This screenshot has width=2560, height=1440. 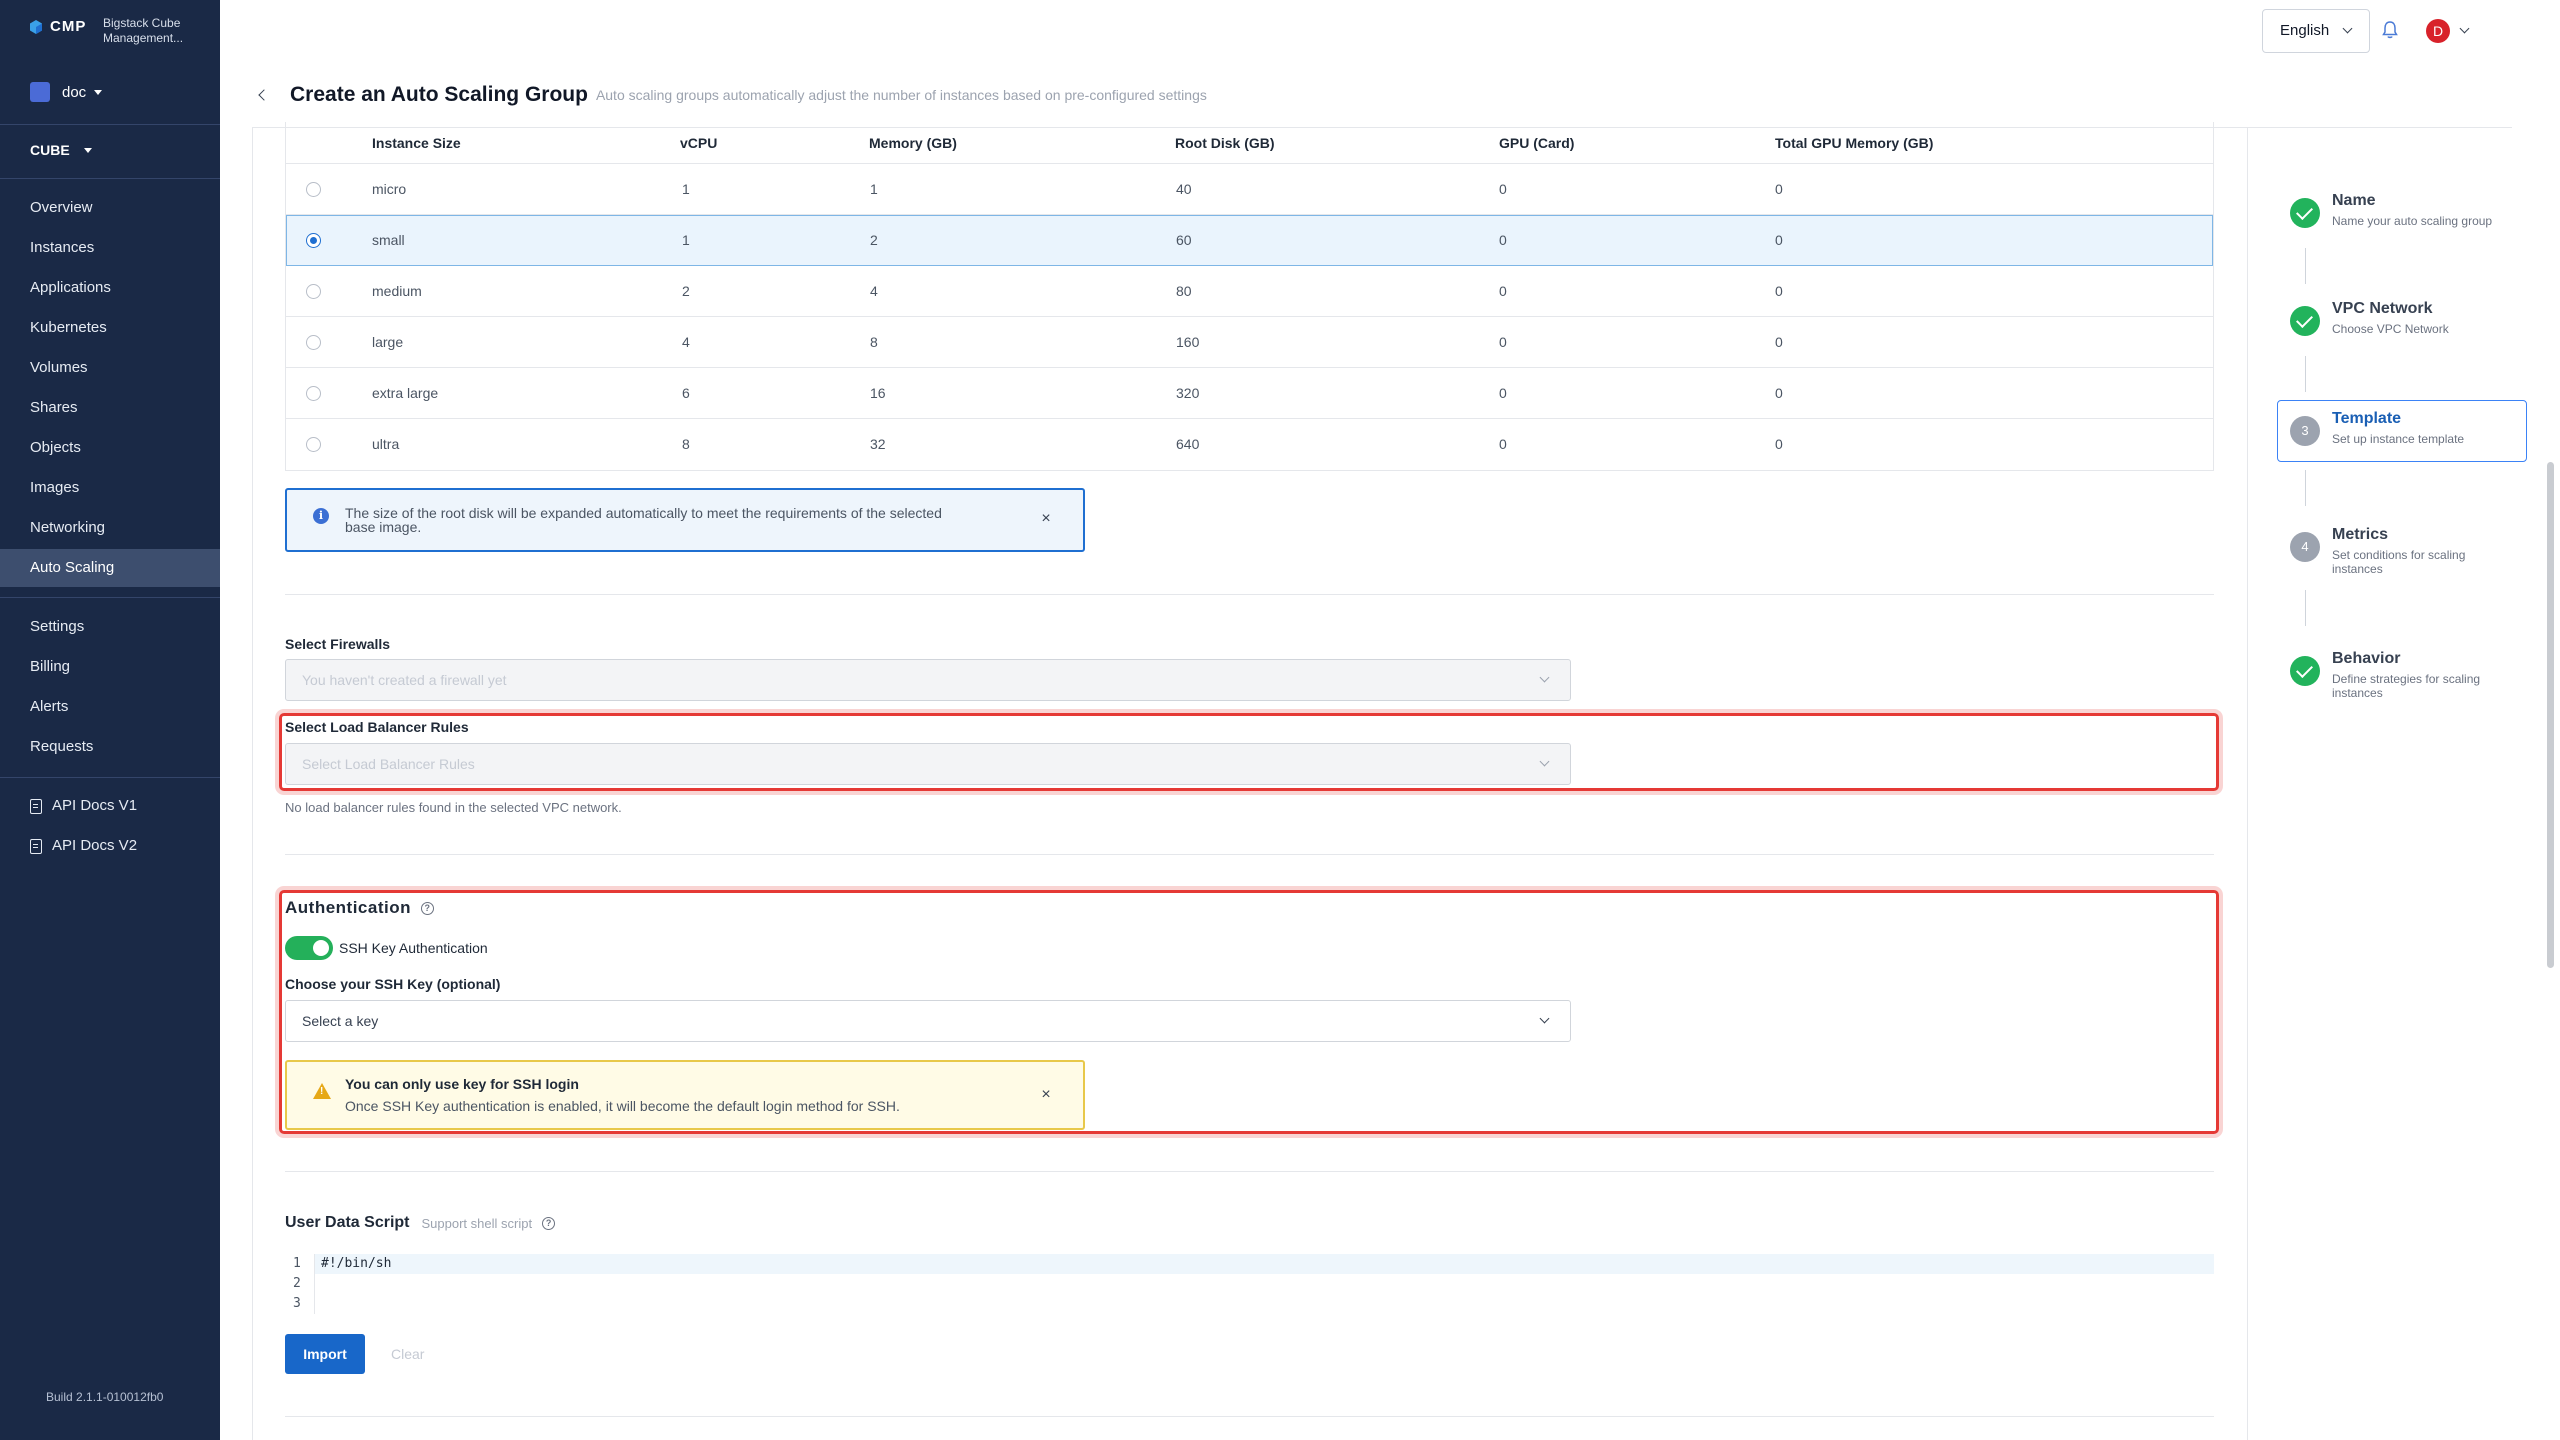 I want to click on sidebar-item-volumes: Volumes, so click(x=110, y=368).